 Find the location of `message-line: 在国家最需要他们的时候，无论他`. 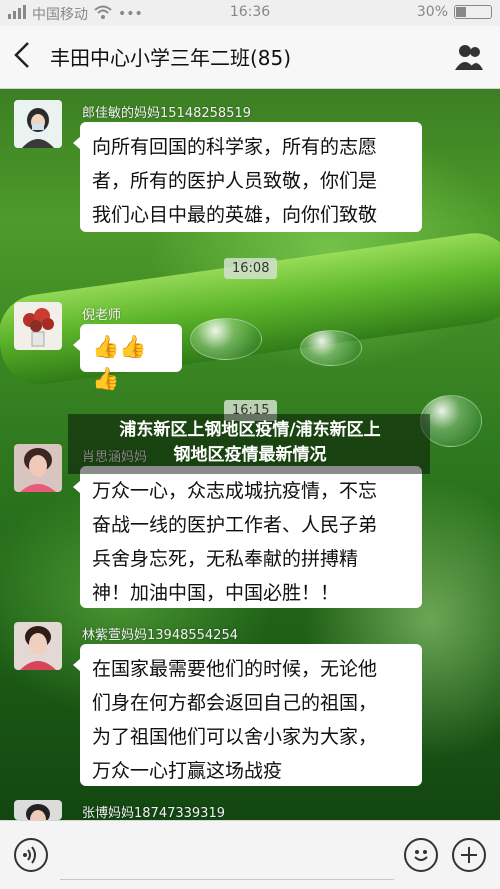

message-line: 在国家最需要他们的时候，无论他 is located at coordinates (235, 669).